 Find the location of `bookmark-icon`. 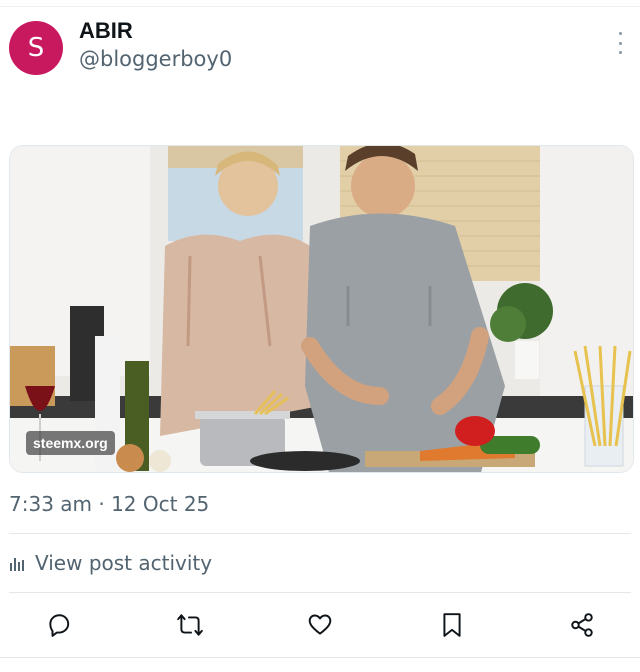

bookmark-icon is located at coordinates (452, 625).